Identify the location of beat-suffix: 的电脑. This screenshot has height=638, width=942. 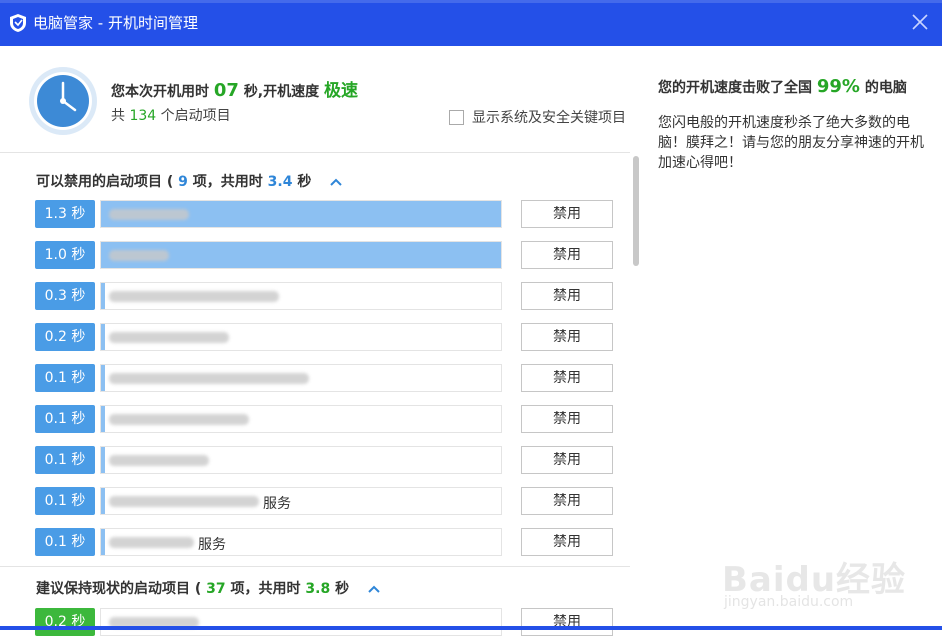
(885, 88).